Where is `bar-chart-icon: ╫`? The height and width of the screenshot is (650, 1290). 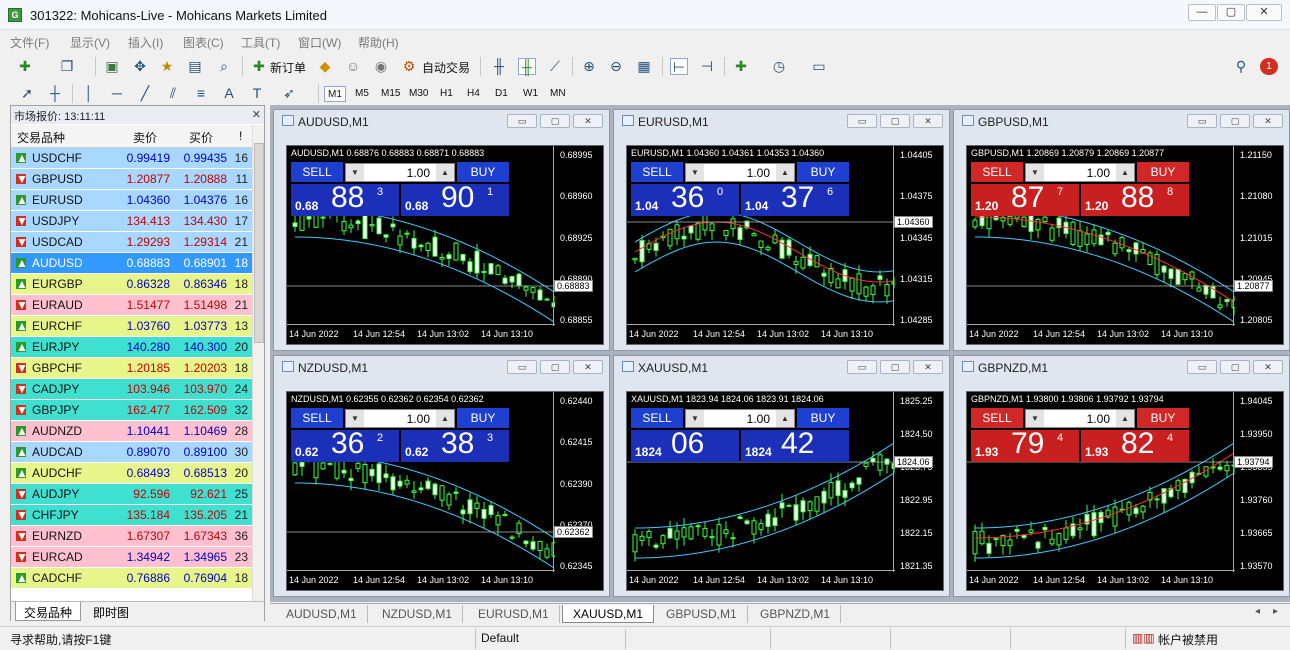
bar-chart-icon: ╫ is located at coordinates (499, 66).